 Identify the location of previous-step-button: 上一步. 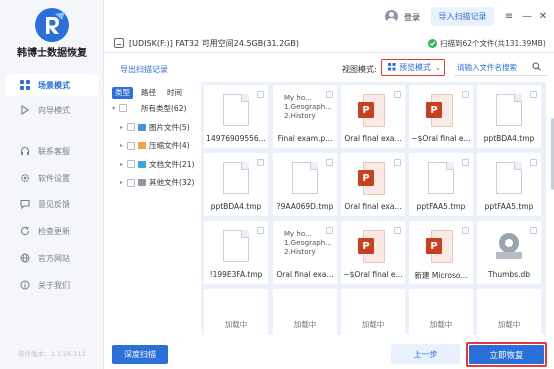
(425, 354).